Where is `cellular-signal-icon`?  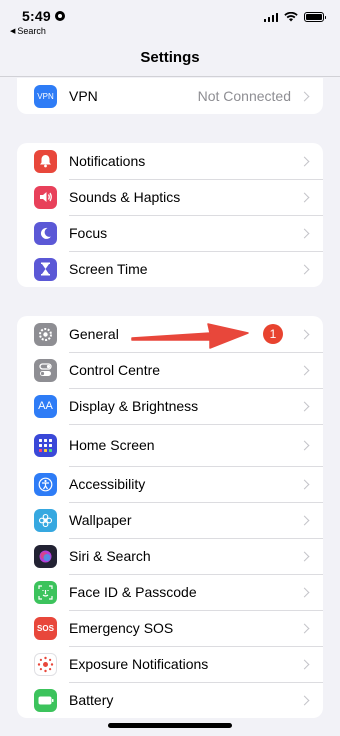
cellular-signal-icon is located at coordinates (270, 17).